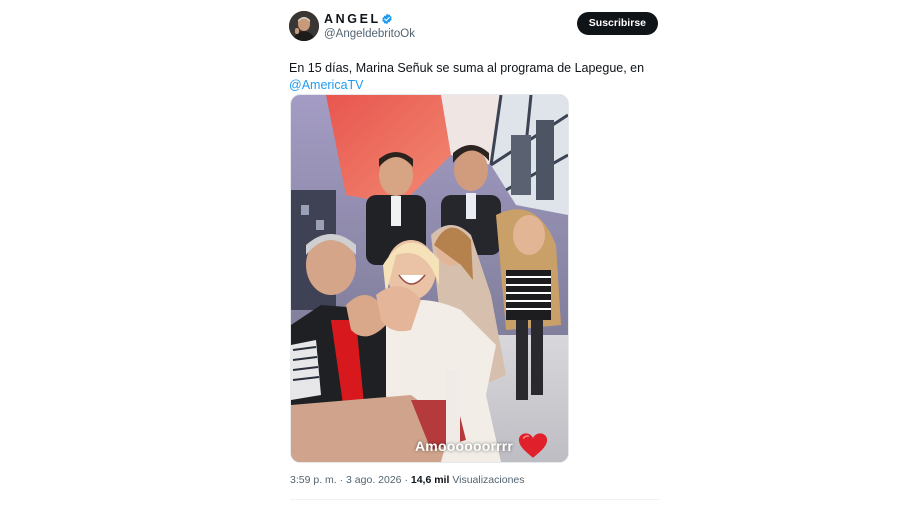 The image size is (900, 505). What do you see at coordinates (352, 19) in the screenshot?
I see `author-display-name: ANGEL` at bounding box center [352, 19].